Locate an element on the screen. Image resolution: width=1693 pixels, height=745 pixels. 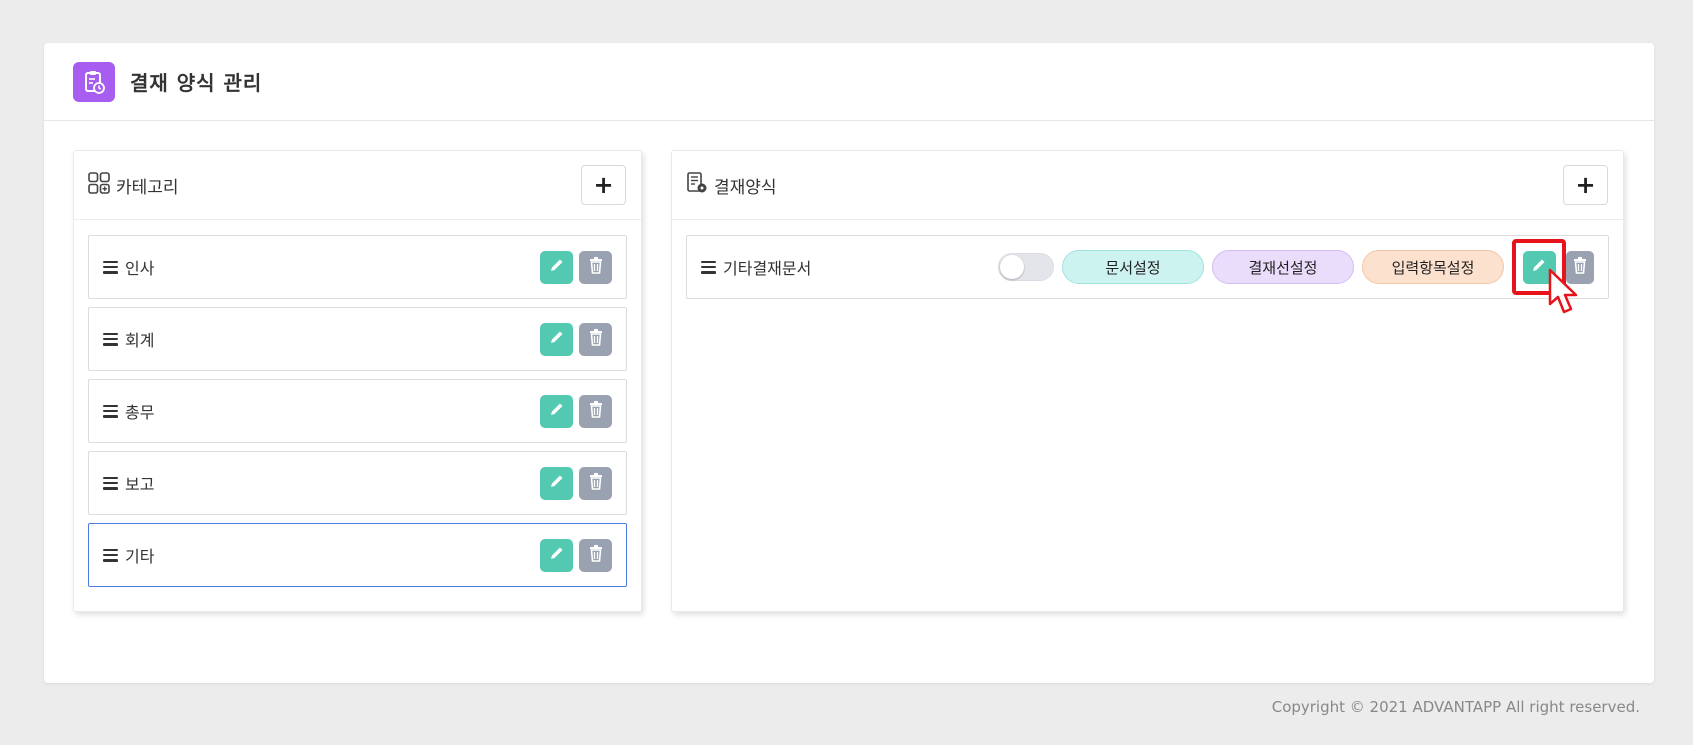
input-field-settings-button: 입력항목설정 is located at coordinates (1433, 267).